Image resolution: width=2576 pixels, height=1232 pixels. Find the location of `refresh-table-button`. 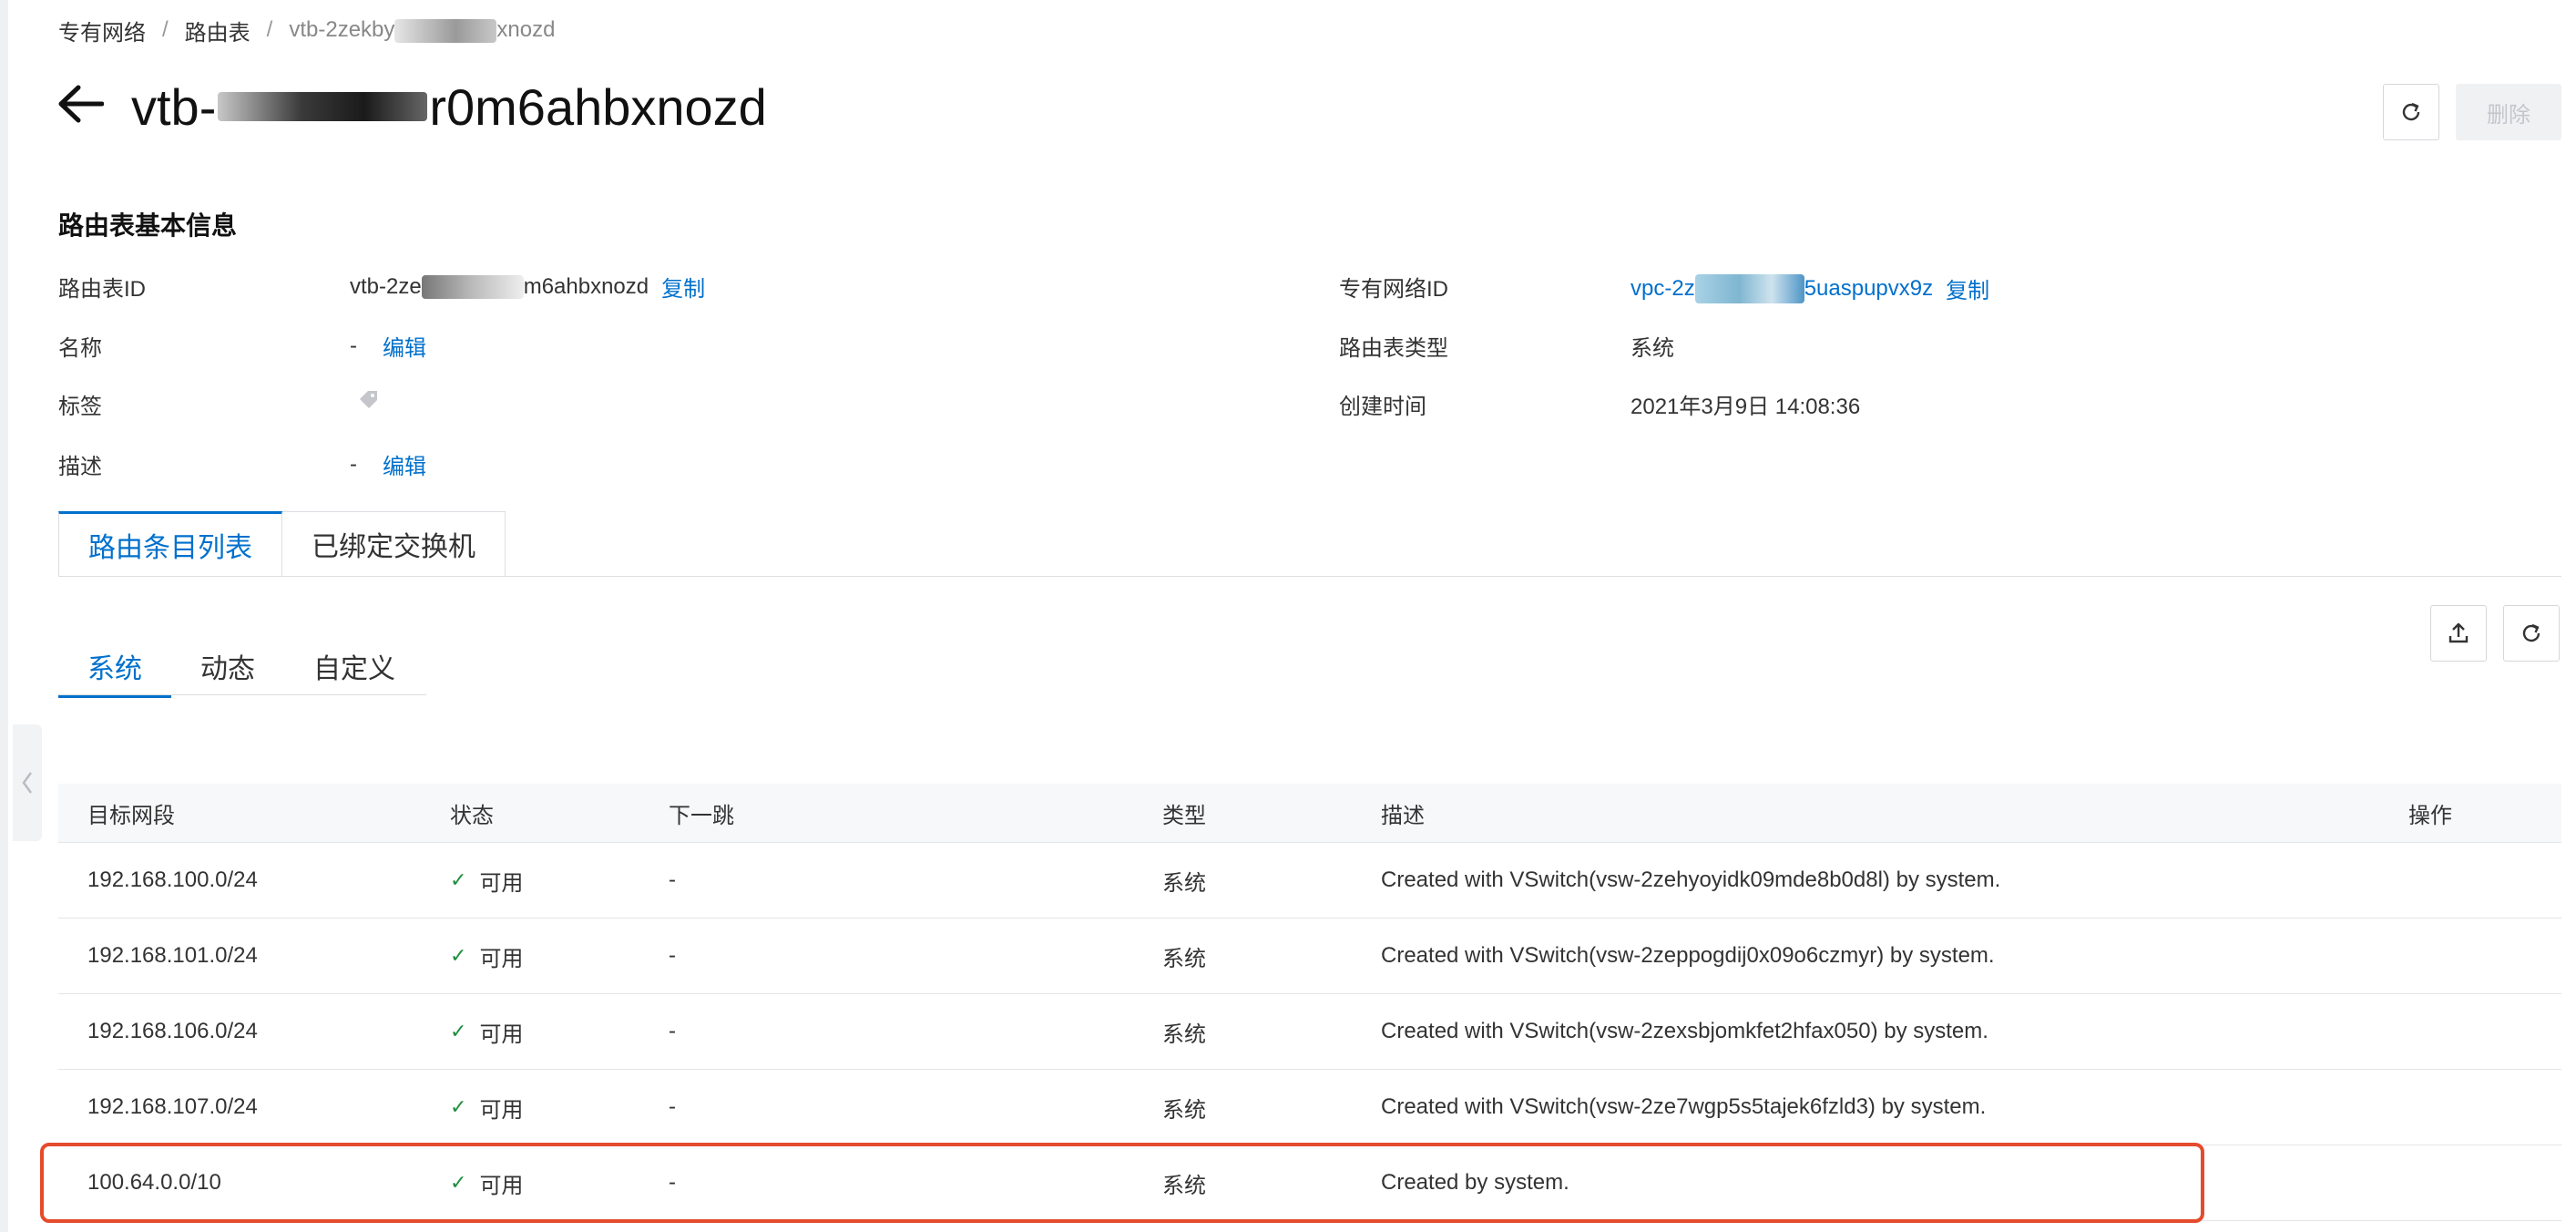

refresh-table-button is located at coordinates (2532, 633).